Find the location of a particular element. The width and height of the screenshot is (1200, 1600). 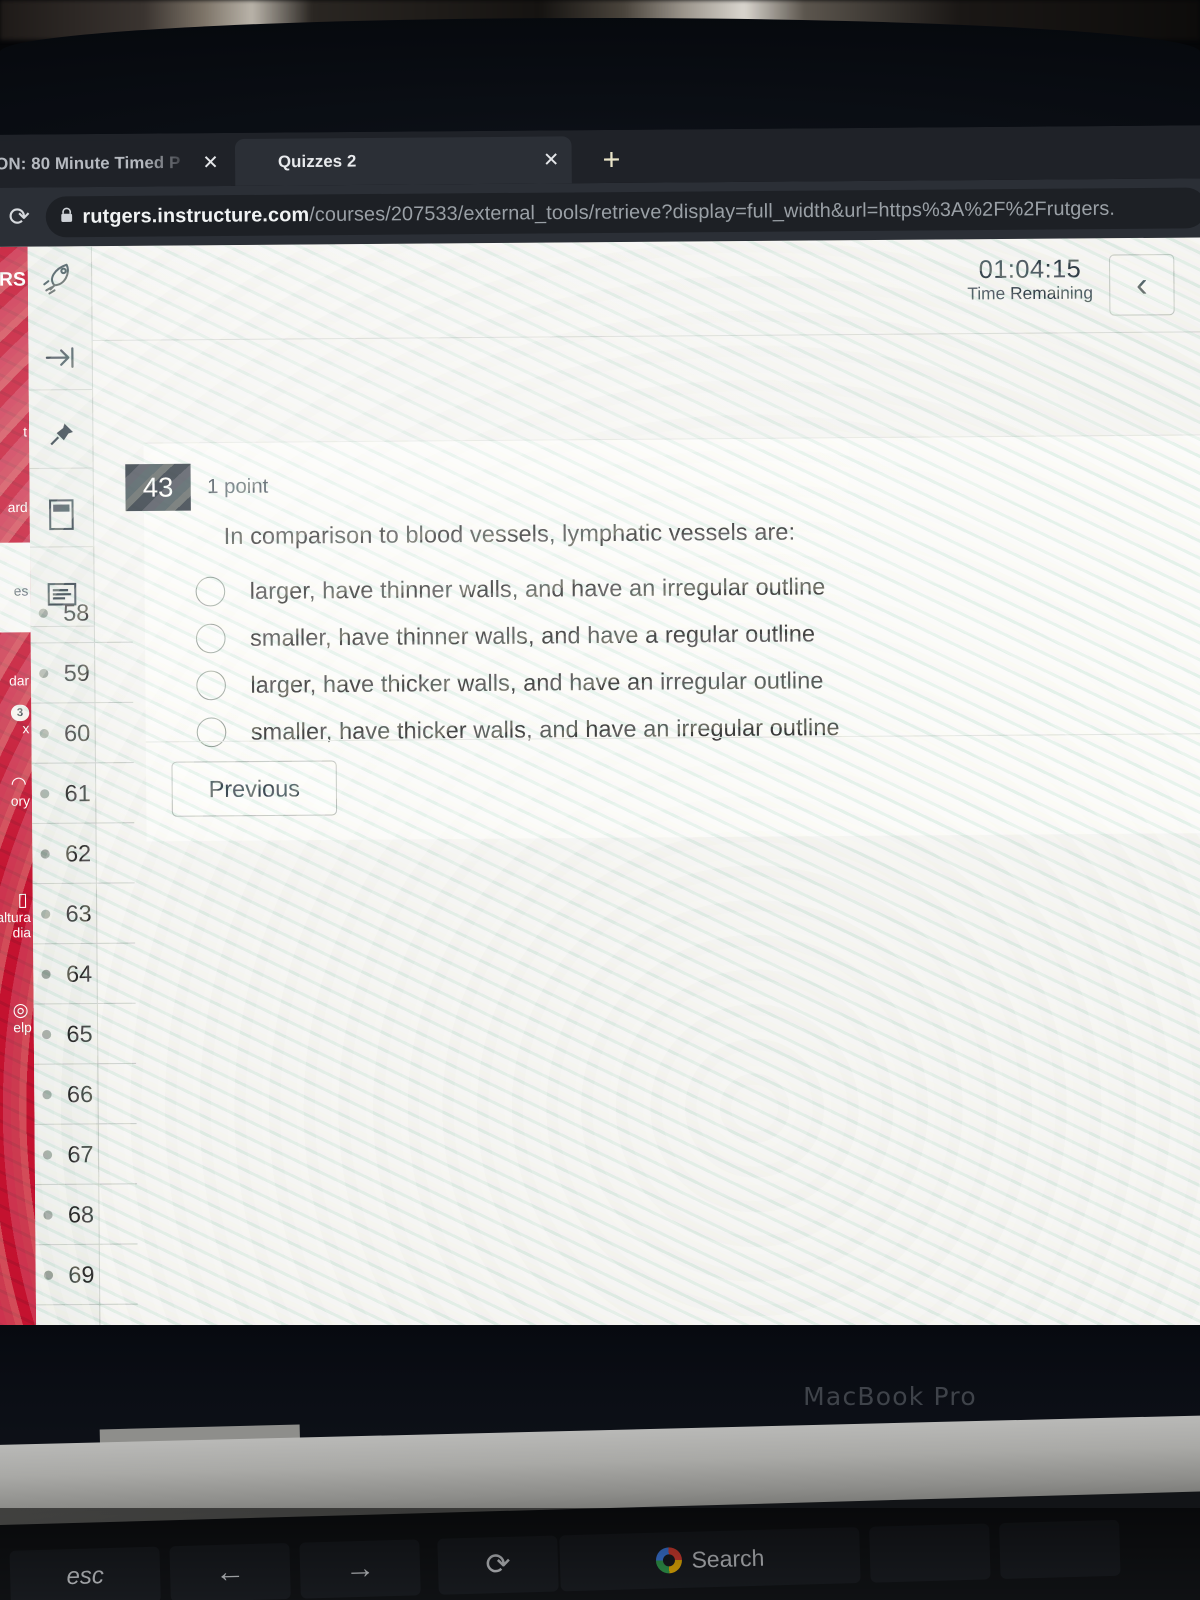

question-number-badge: 43 is located at coordinates (158, 487).